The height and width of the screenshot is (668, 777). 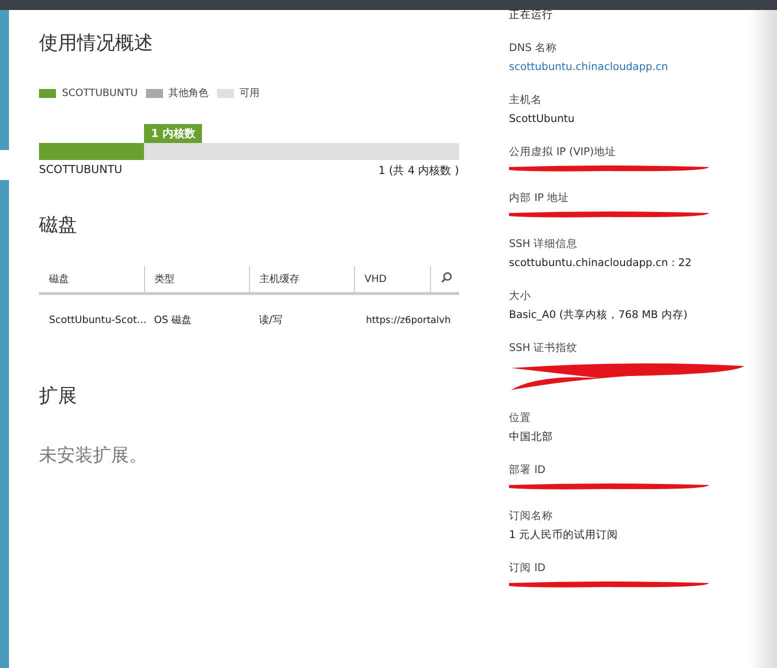 I want to click on property-value: ScottUbuntu, so click(x=542, y=119).